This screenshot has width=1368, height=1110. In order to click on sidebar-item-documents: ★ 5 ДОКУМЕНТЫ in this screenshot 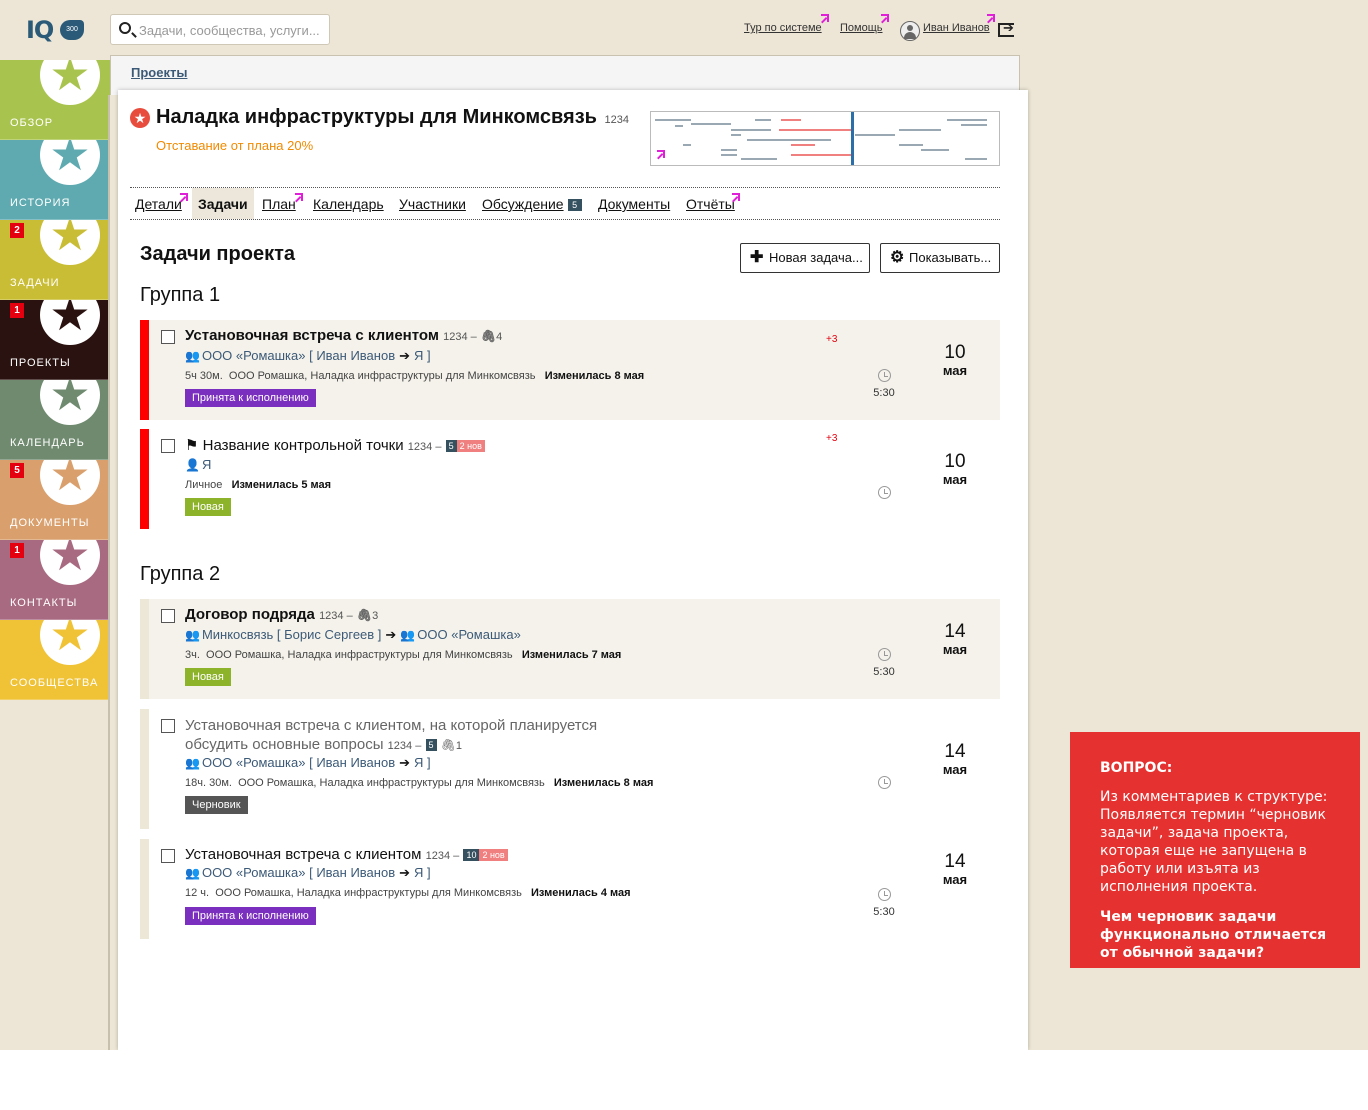, I will do `click(55, 500)`.